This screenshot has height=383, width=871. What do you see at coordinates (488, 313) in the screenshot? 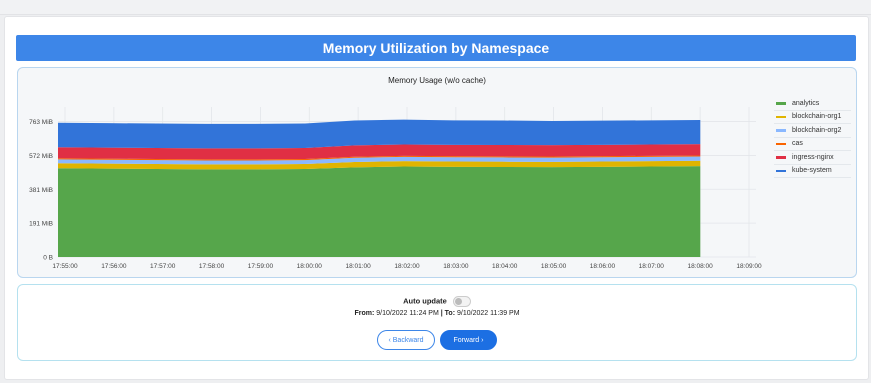
I see `to-value: 9/10/2022 11:39 PM` at bounding box center [488, 313].